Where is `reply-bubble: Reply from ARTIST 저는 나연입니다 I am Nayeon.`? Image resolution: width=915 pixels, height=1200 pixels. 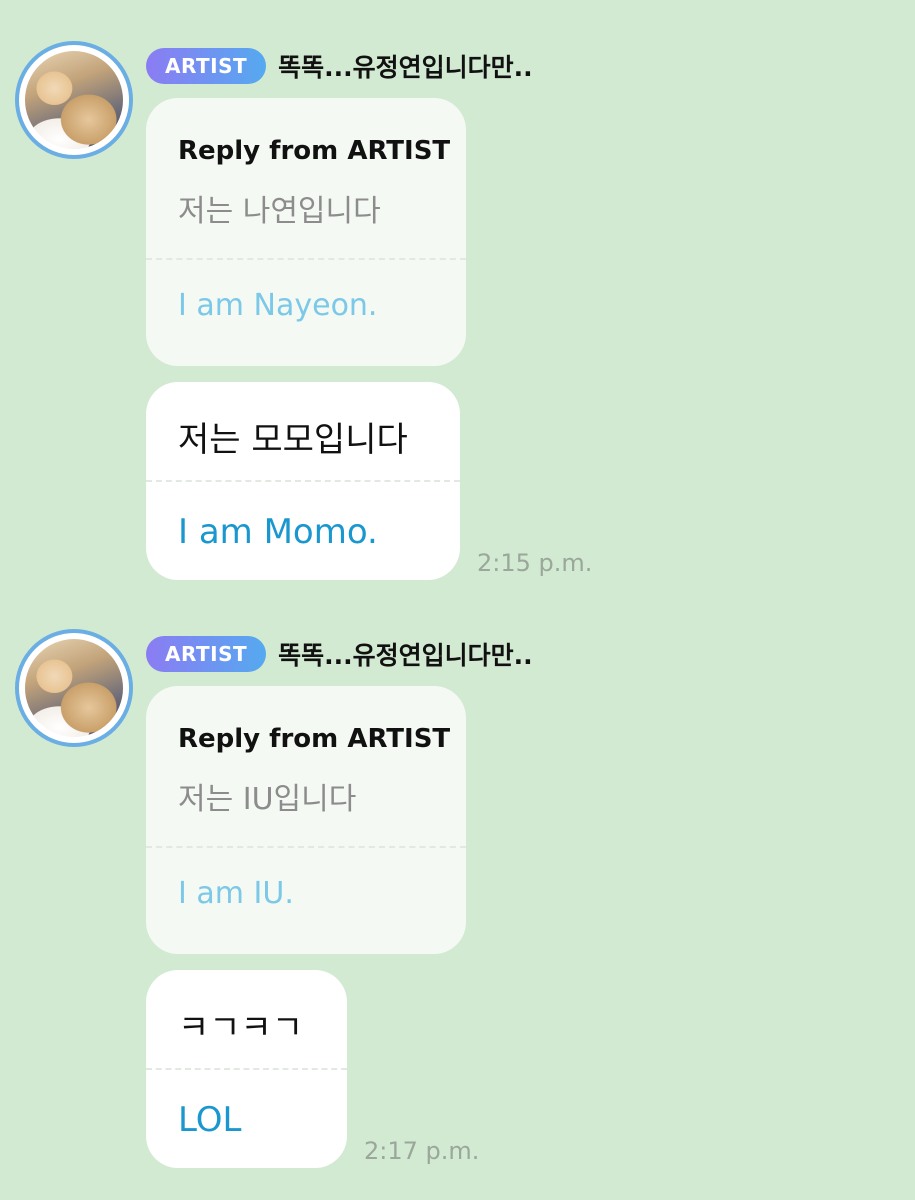
reply-bubble: Reply from ARTIST 저는 나연입니다 I am Nayeon. is located at coordinates (306, 232).